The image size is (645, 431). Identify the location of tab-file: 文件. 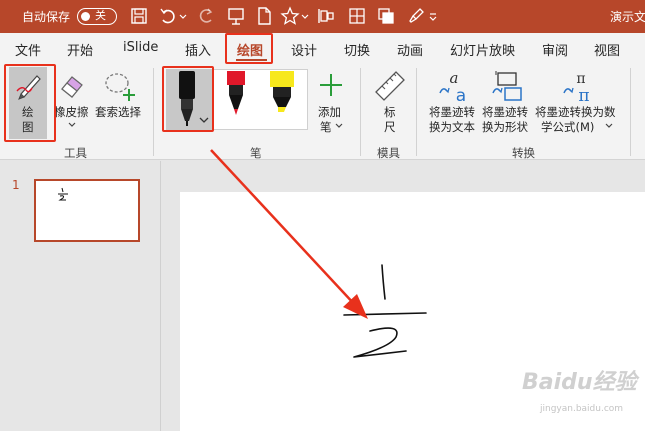
(28, 49).